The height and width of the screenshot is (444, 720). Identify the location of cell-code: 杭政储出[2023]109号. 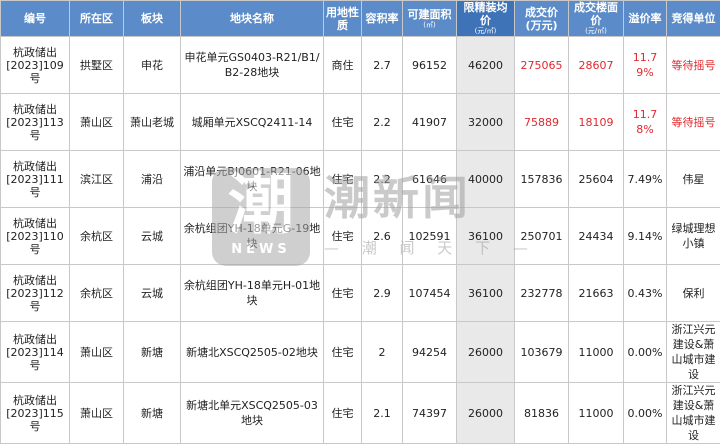
(35, 65).